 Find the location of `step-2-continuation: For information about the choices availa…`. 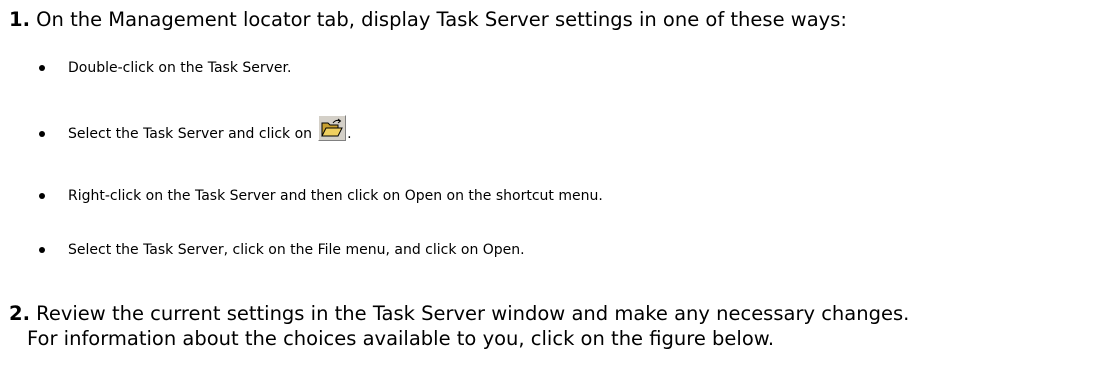

step-2-continuation: For information about the choices availa… is located at coordinates (401, 338).